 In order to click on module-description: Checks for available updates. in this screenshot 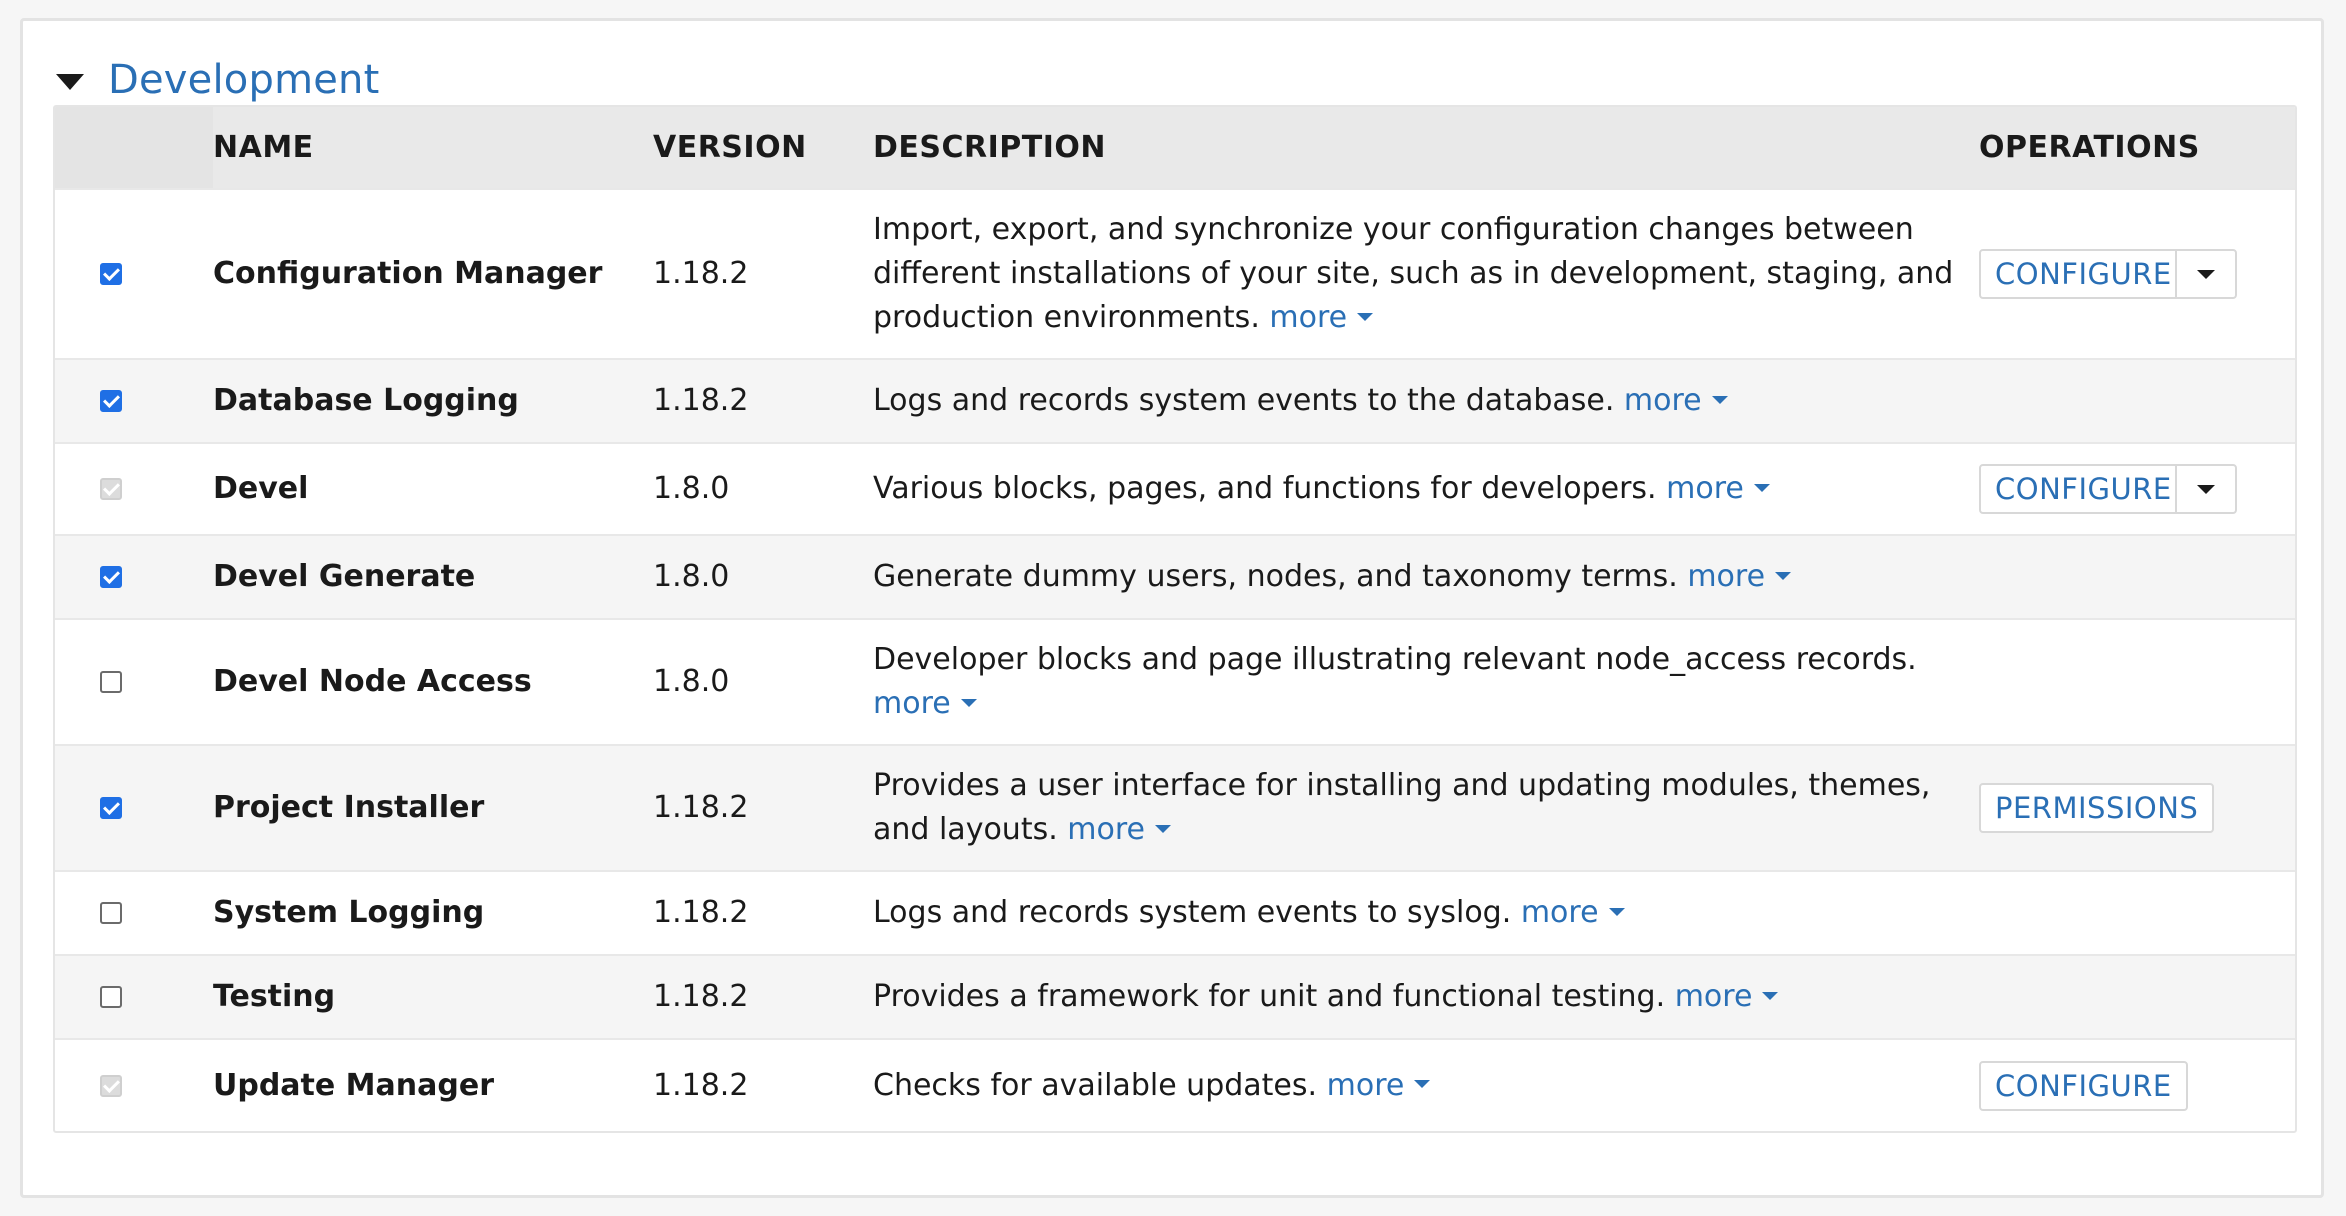, I will do `click(1095, 1085)`.